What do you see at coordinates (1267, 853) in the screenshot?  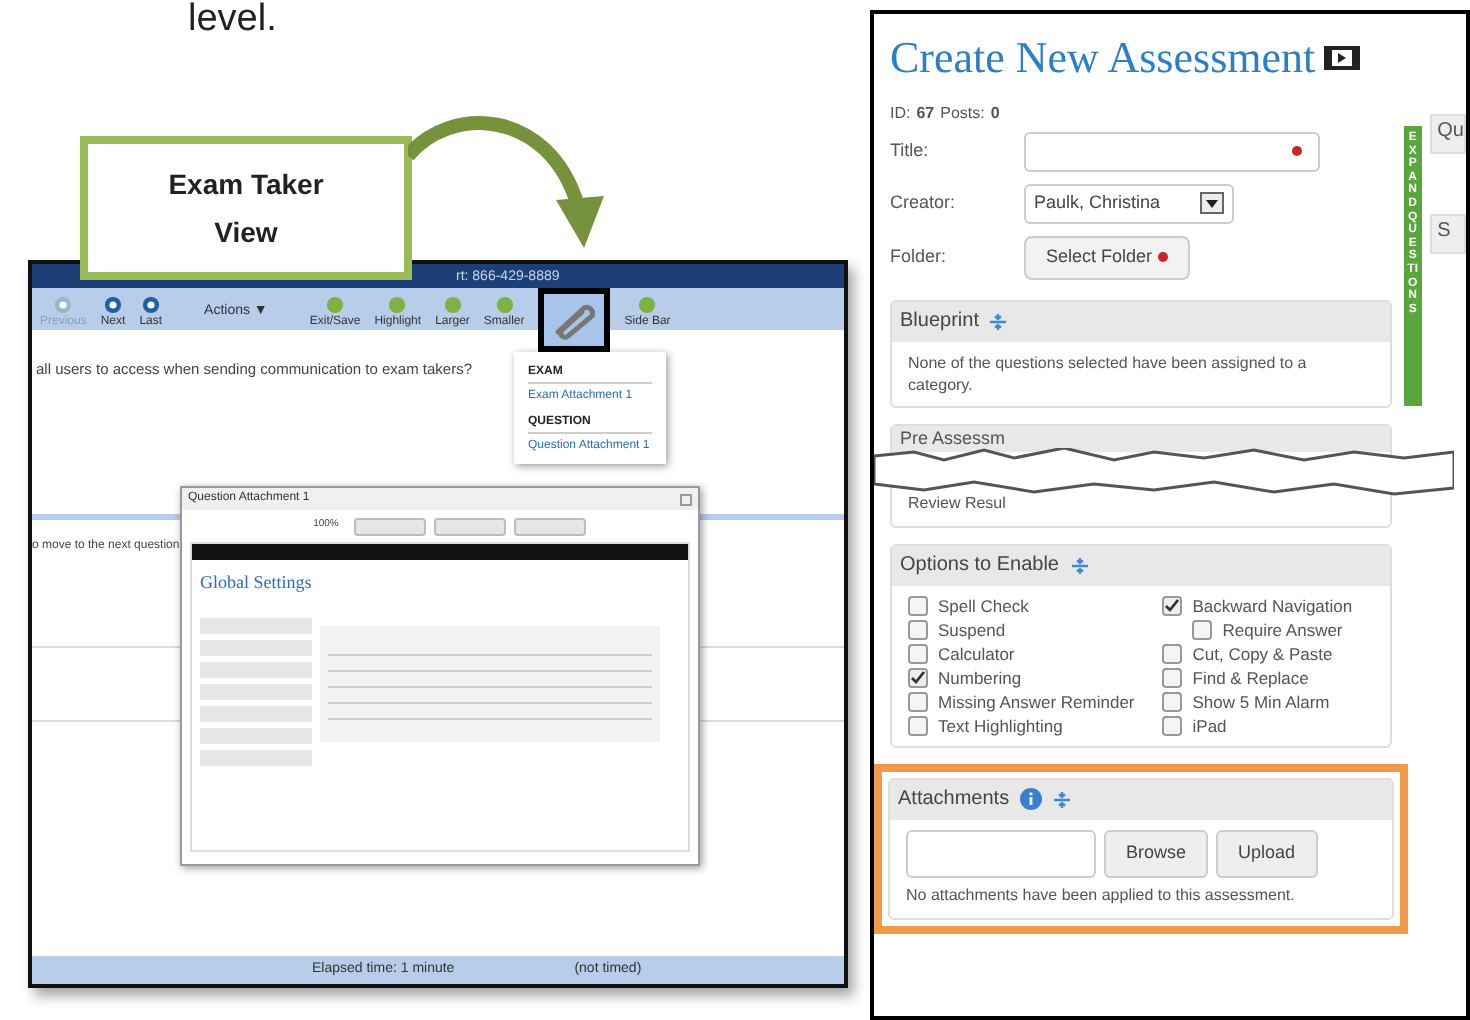 I see `upload-button: Upload` at bounding box center [1267, 853].